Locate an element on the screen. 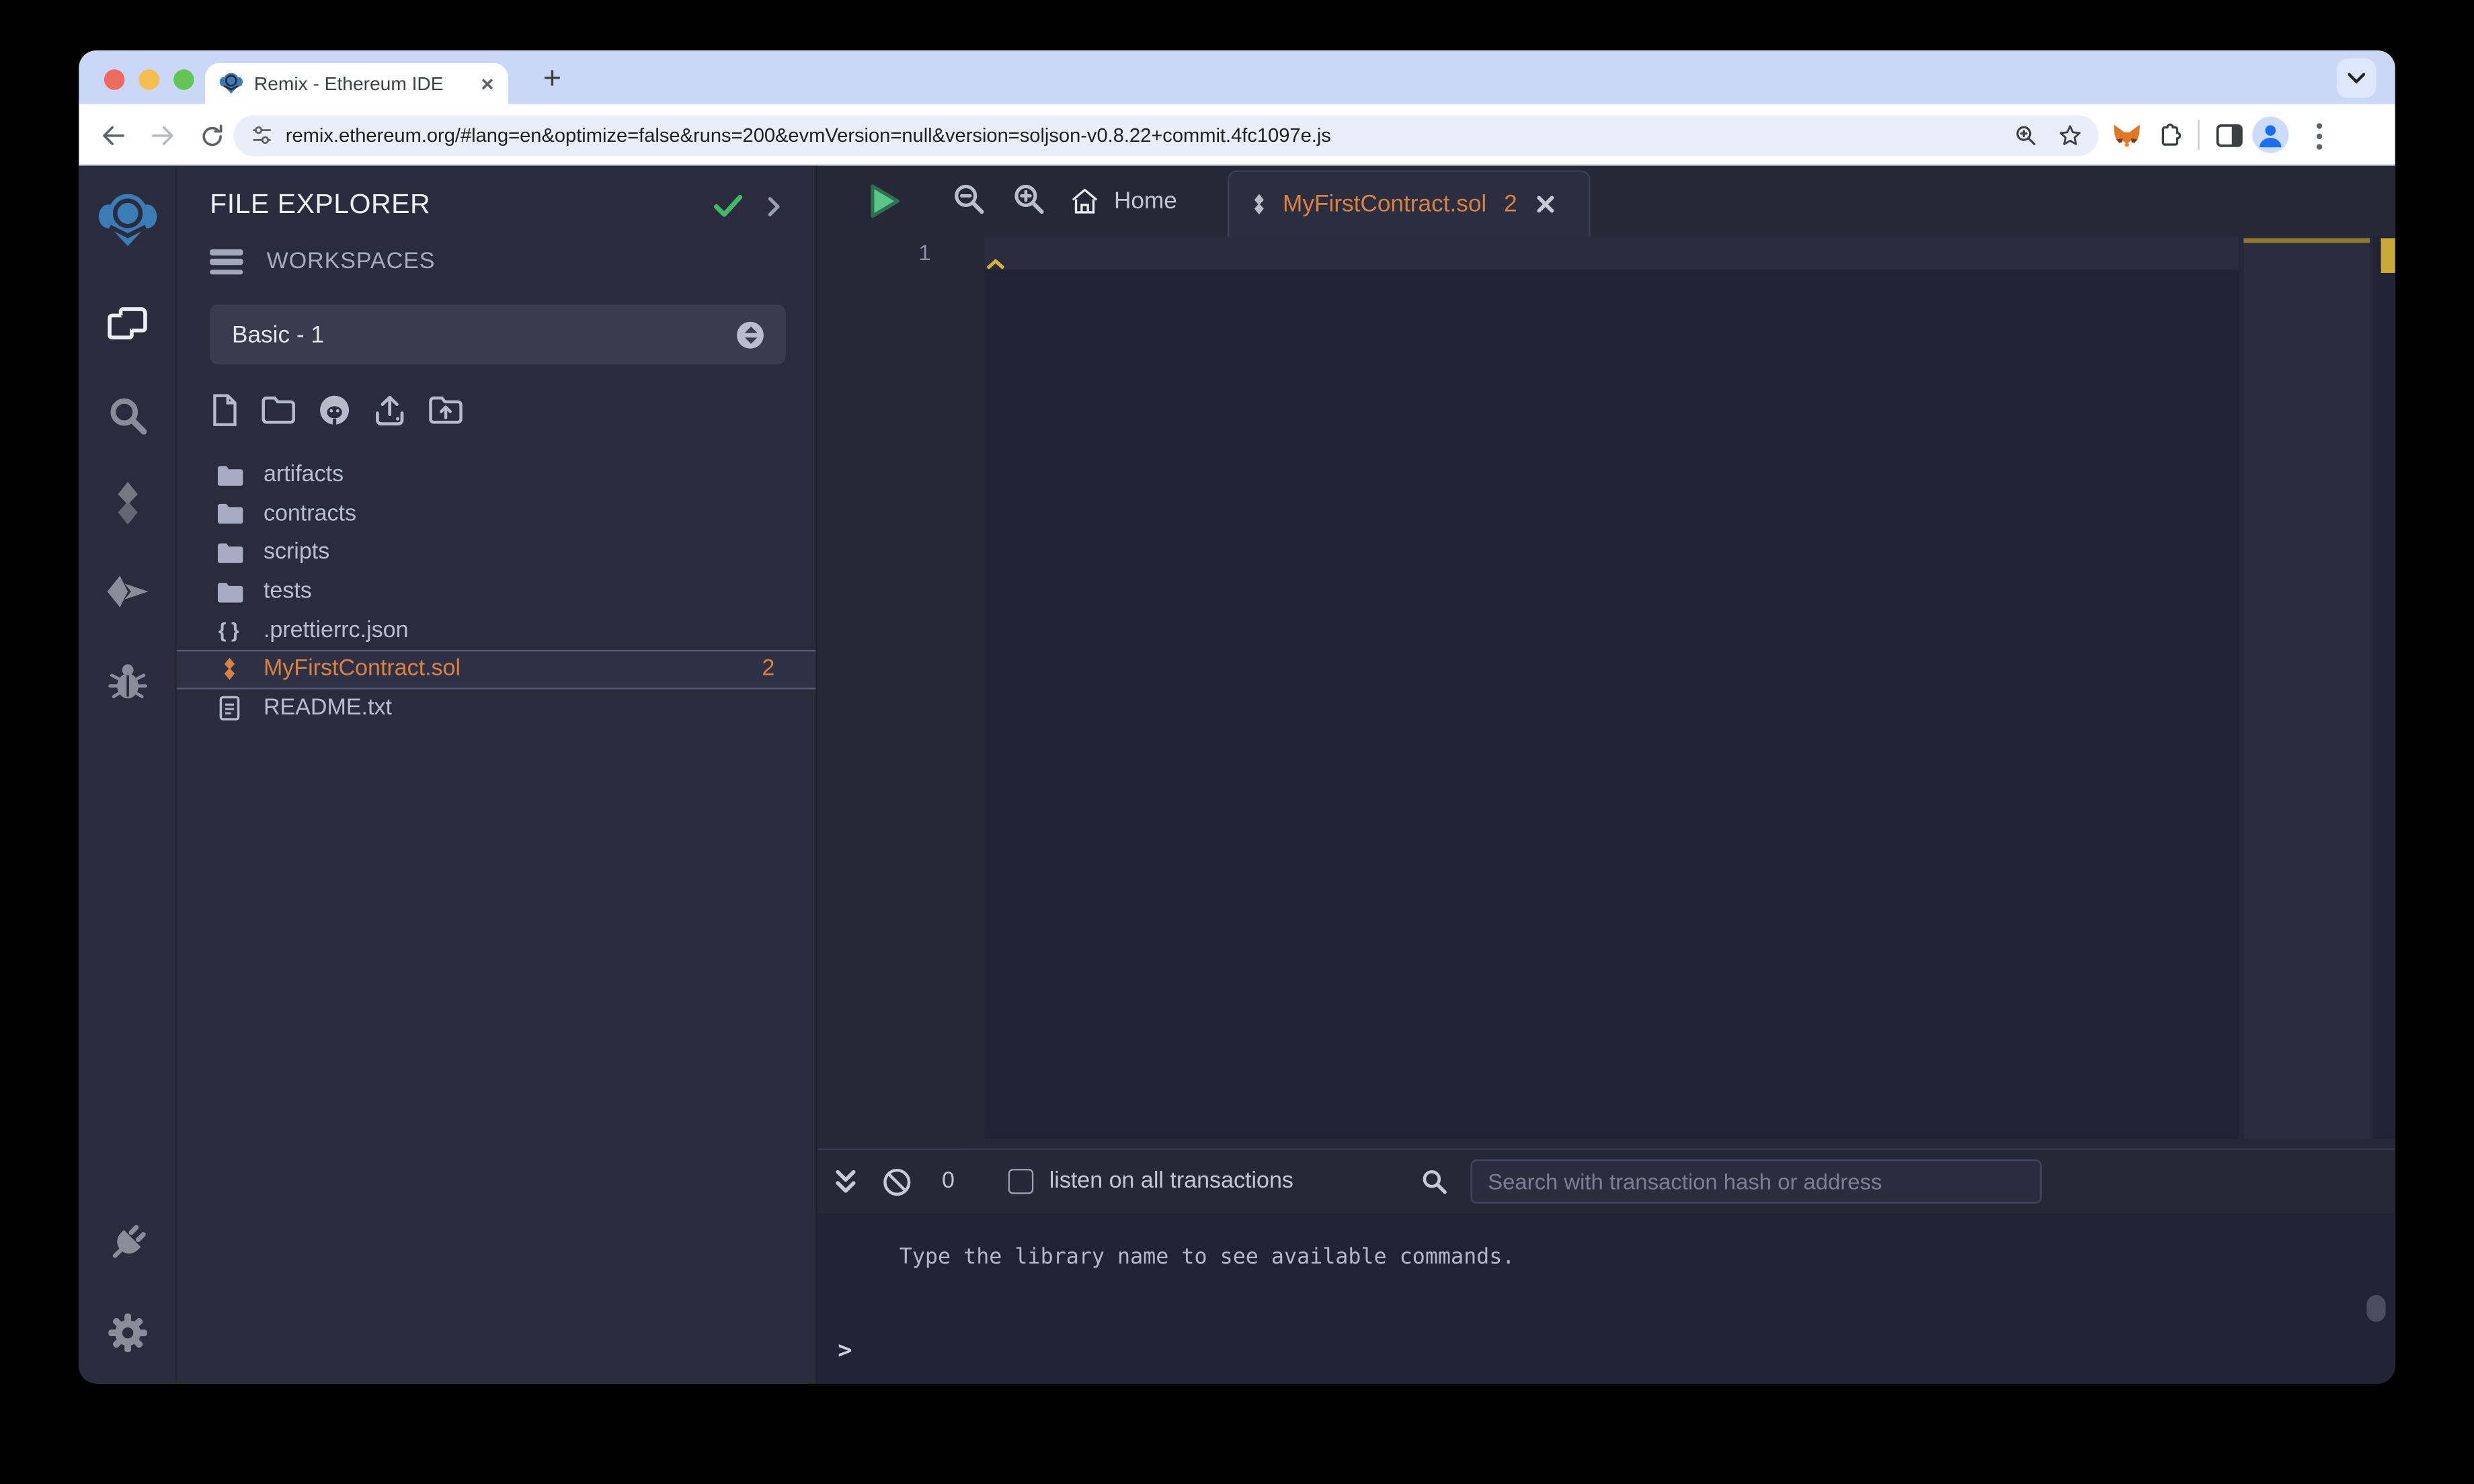 The height and width of the screenshot is (1484, 2474). zoom-icon is located at coordinates (2026, 136).